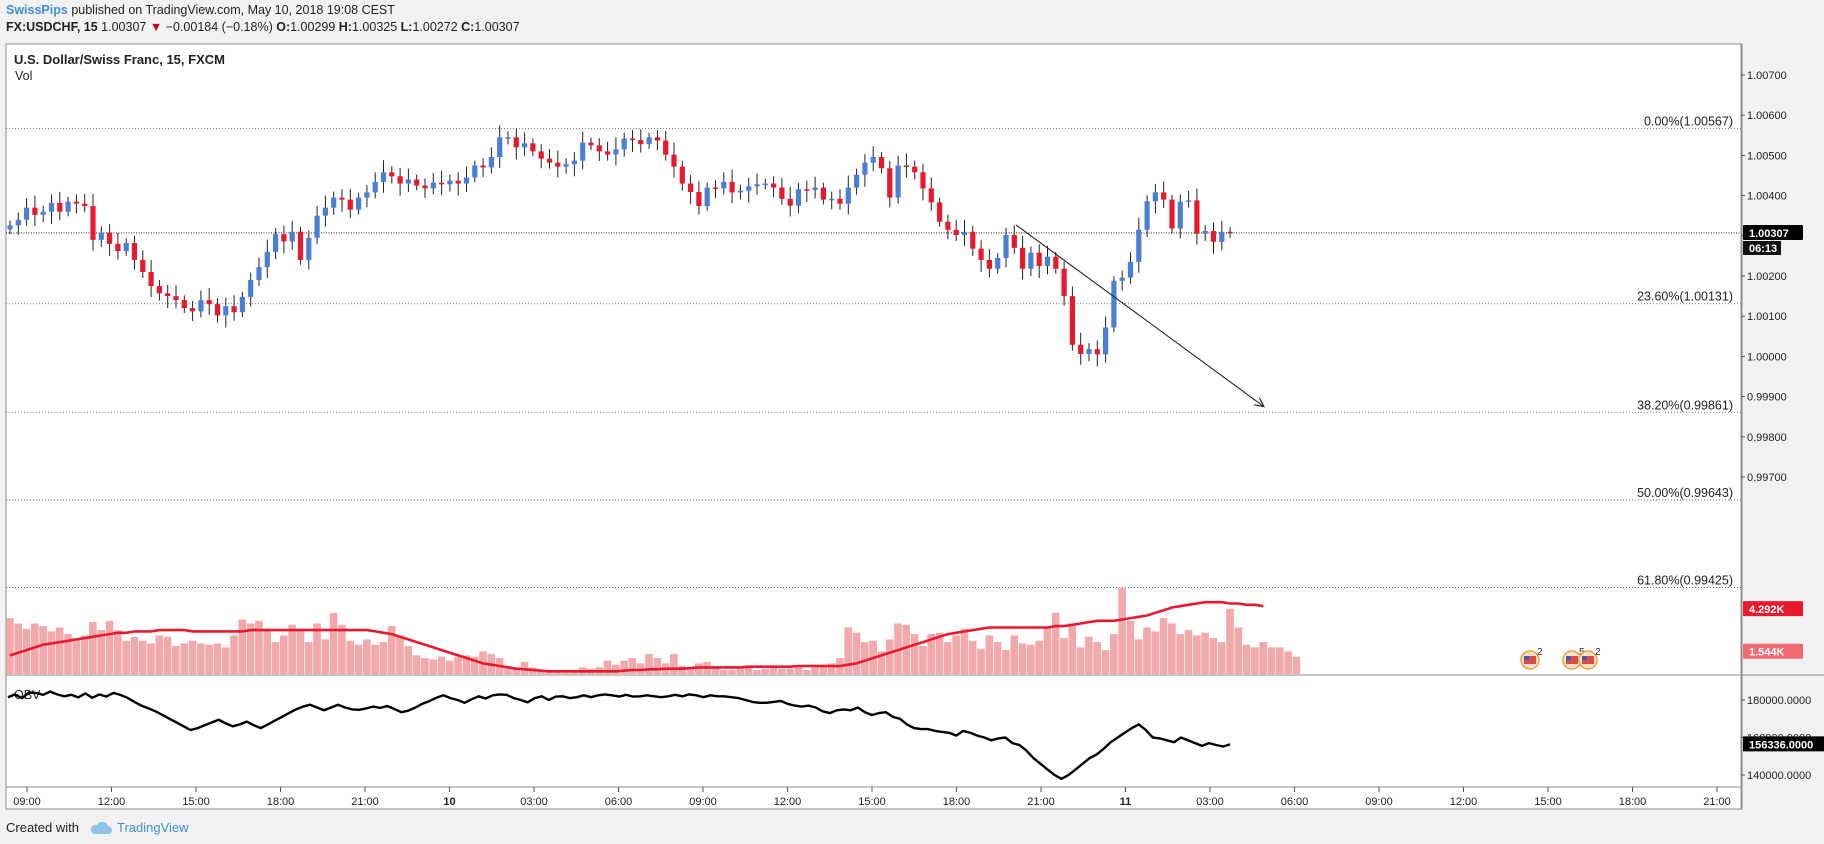 Image resolution: width=1824 pixels, height=844 pixels. Describe the element at coordinates (156, 27) in the screenshot. I see `down-arrow-icon: ▼` at that location.